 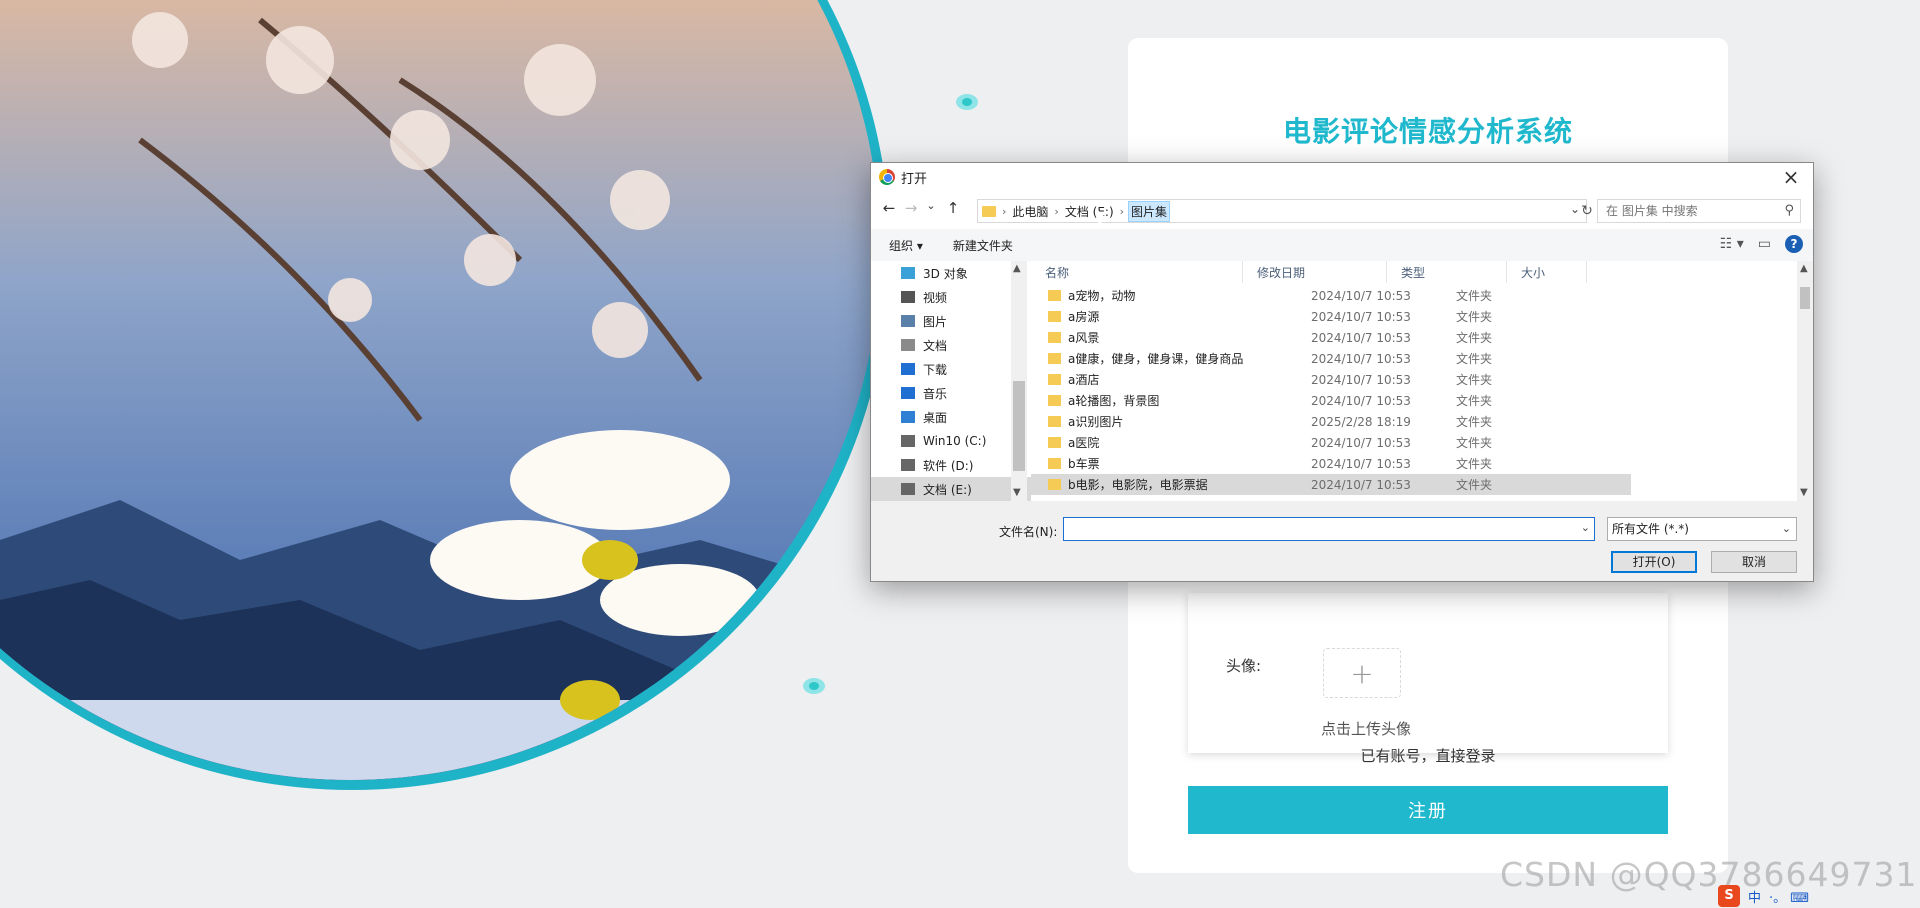 I want to click on recent-locations-icon: ⌄, so click(x=931, y=205).